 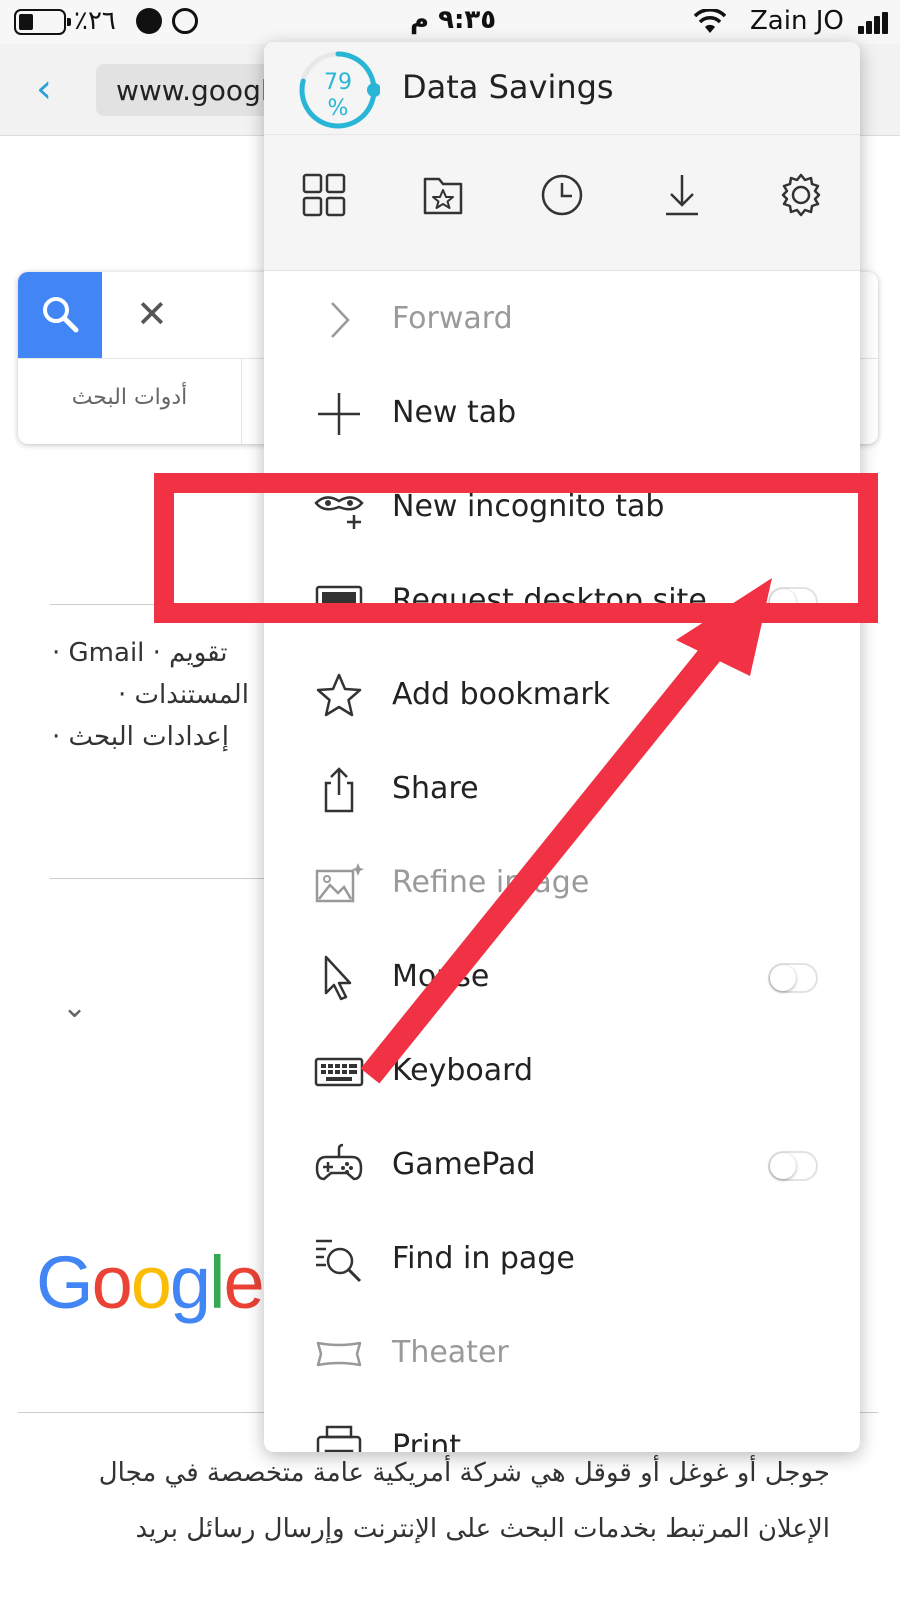 I want to click on savings-unit: %, so click(x=338, y=108).